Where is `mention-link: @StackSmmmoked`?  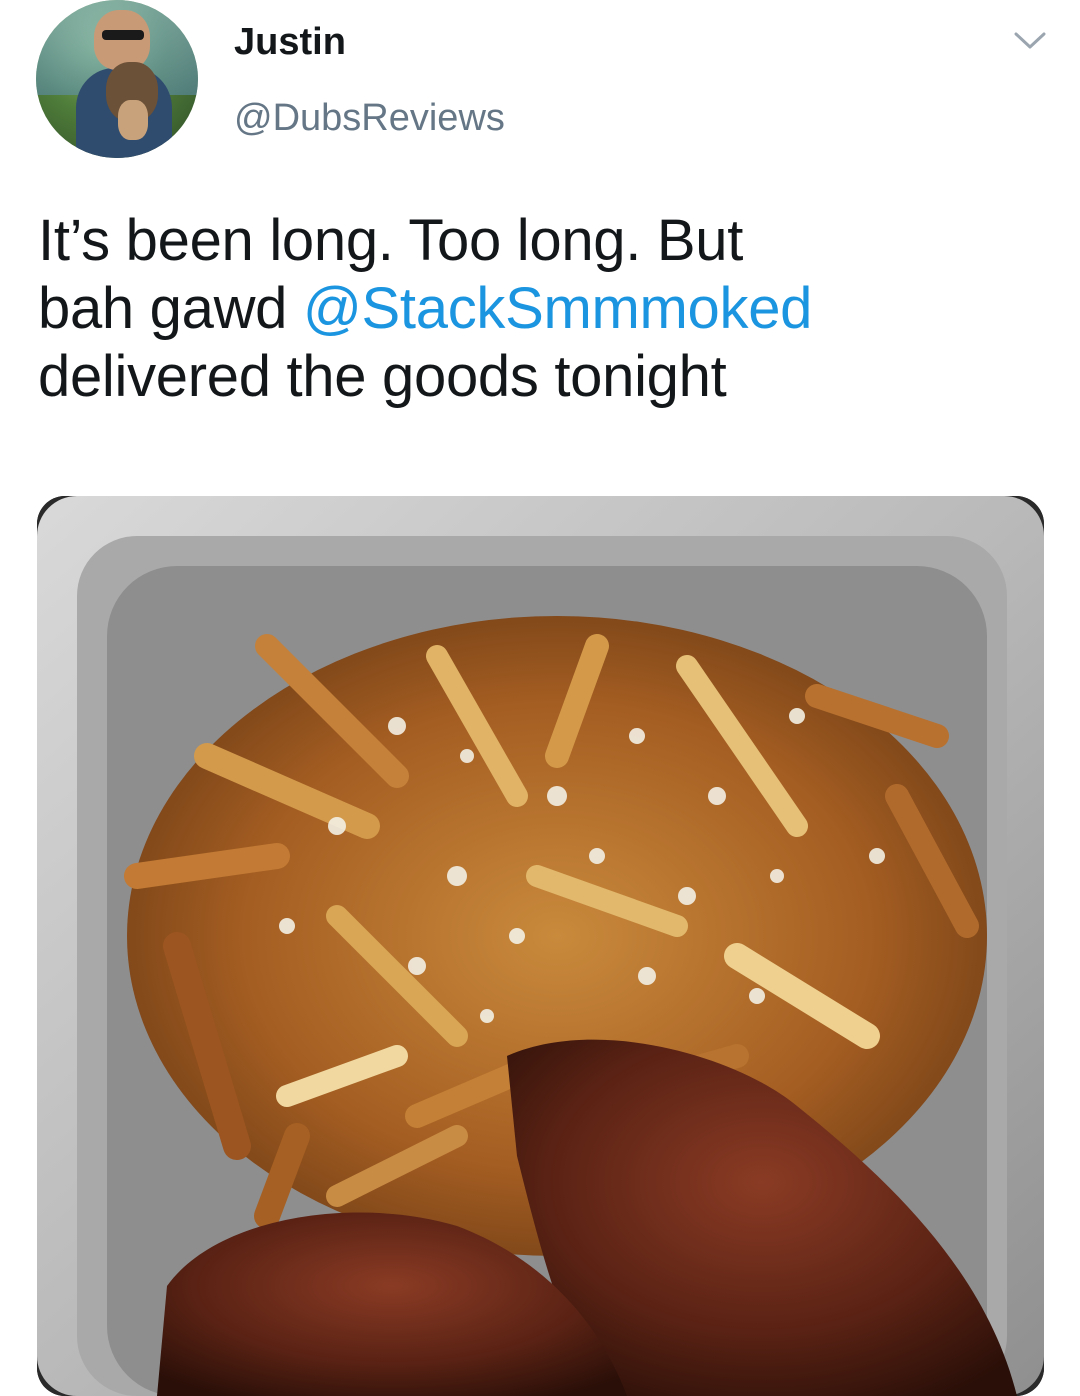
mention-link: @StackSmmmoked is located at coordinates (557, 308).